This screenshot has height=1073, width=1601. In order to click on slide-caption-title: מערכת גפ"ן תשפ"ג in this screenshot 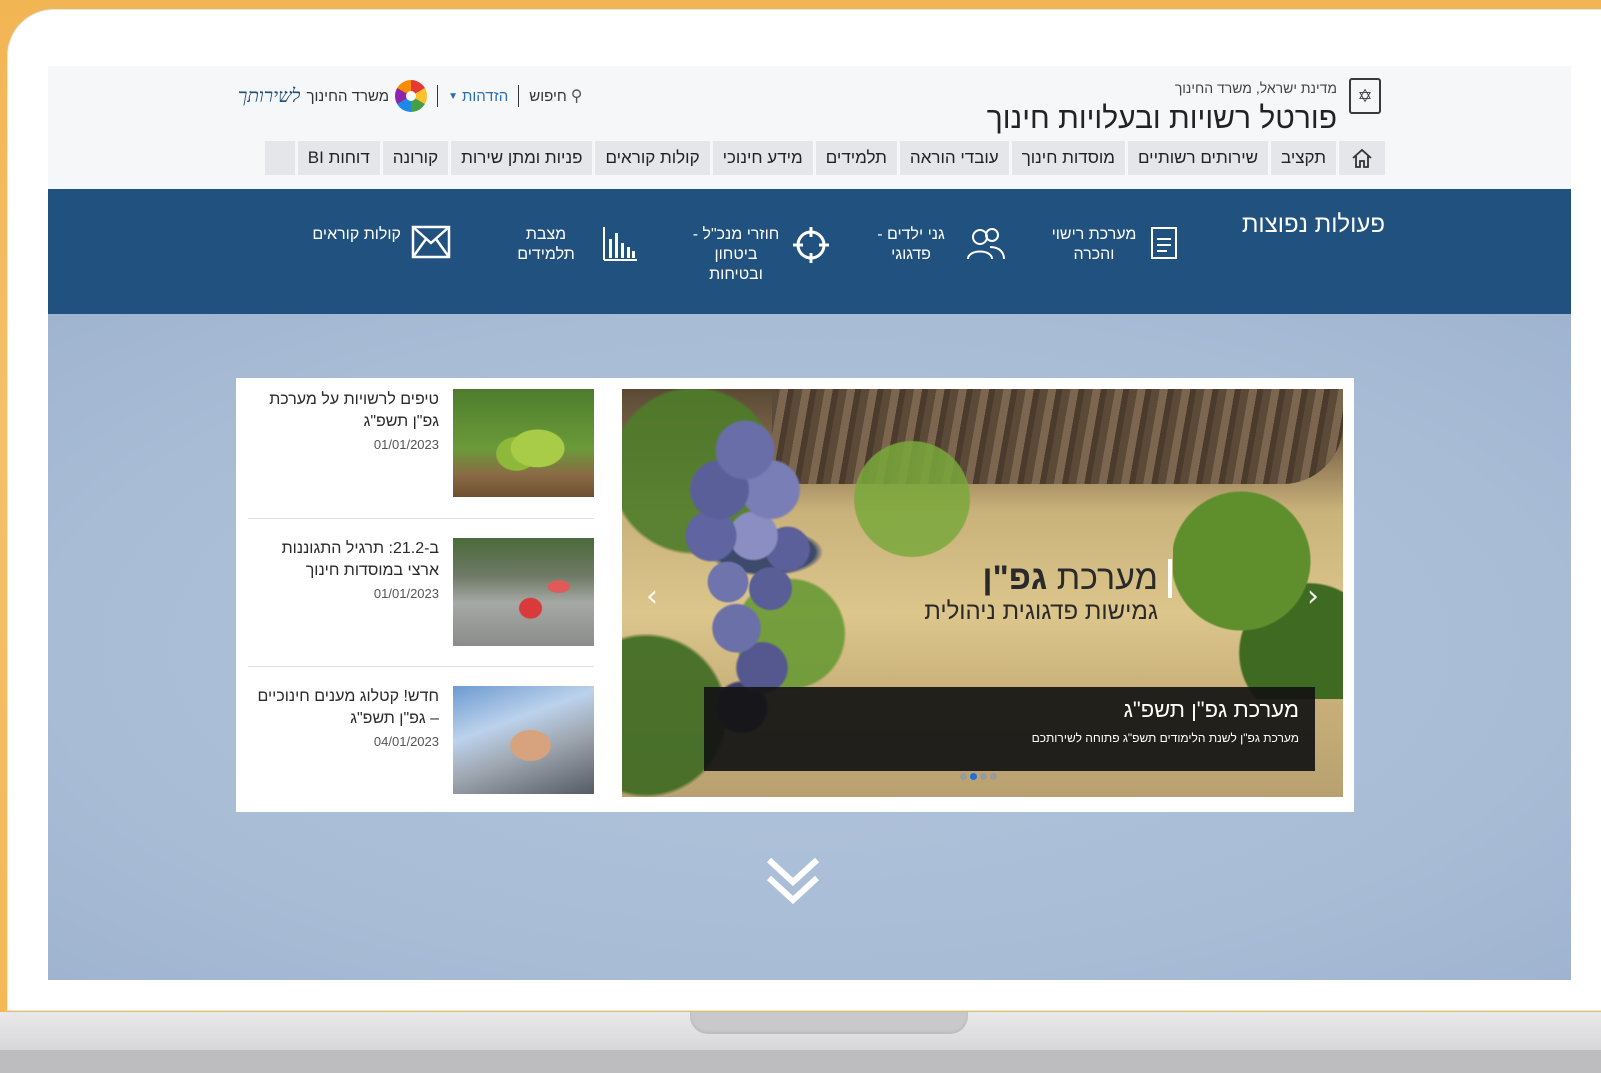, I will do `click(1009, 710)`.